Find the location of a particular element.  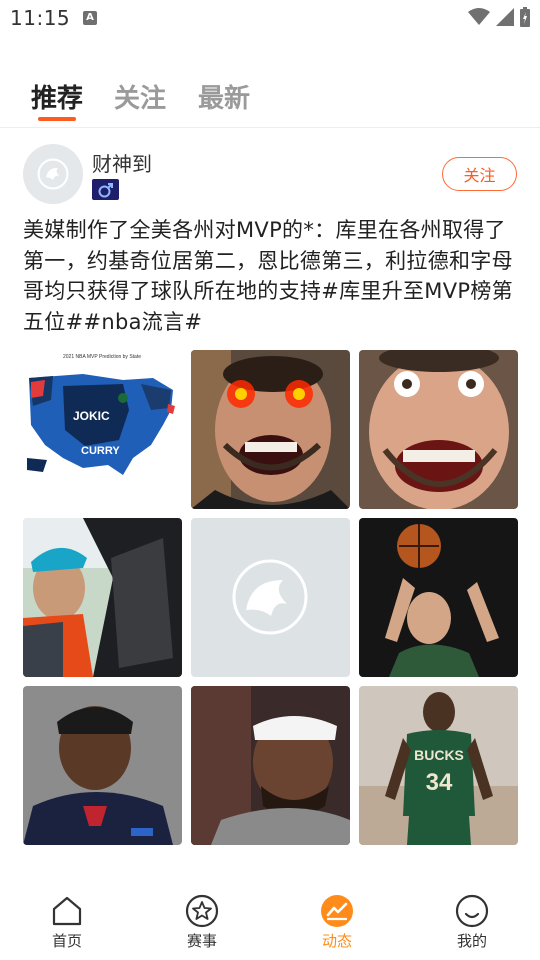

tab-following: 关注 is located at coordinates (140, 96).